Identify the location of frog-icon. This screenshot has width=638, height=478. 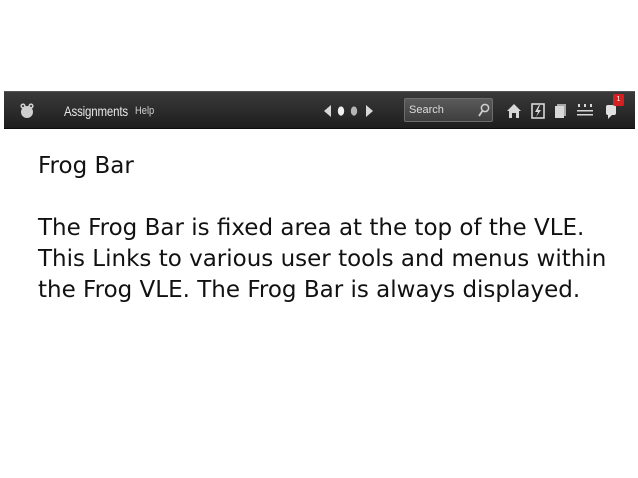
(27, 111).